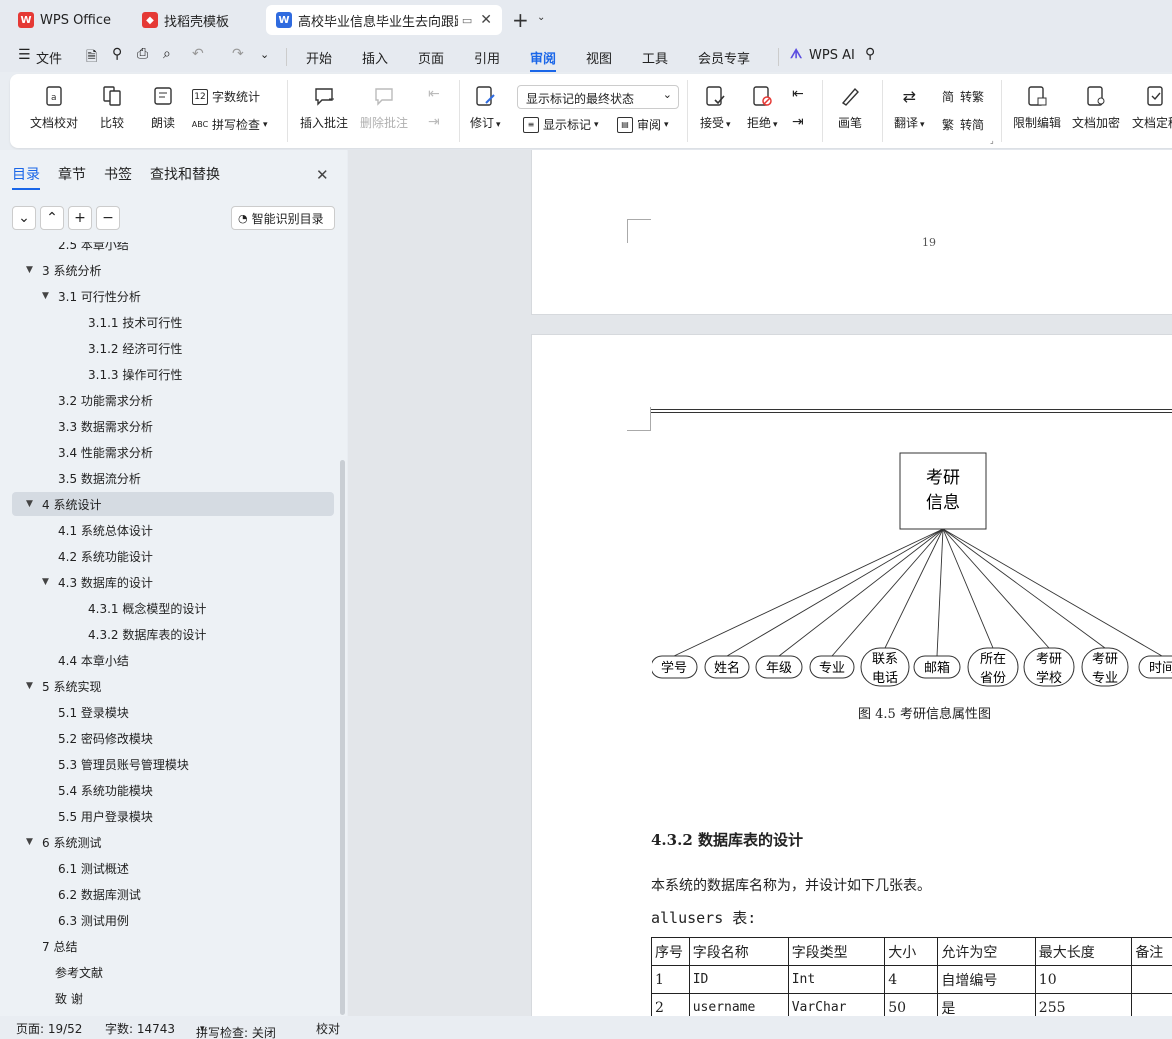 The image size is (1172, 1039). What do you see at coordinates (173, 296) in the screenshot?
I see `toc-item: ▼ 3.1 可行性分析` at bounding box center [173, 296].